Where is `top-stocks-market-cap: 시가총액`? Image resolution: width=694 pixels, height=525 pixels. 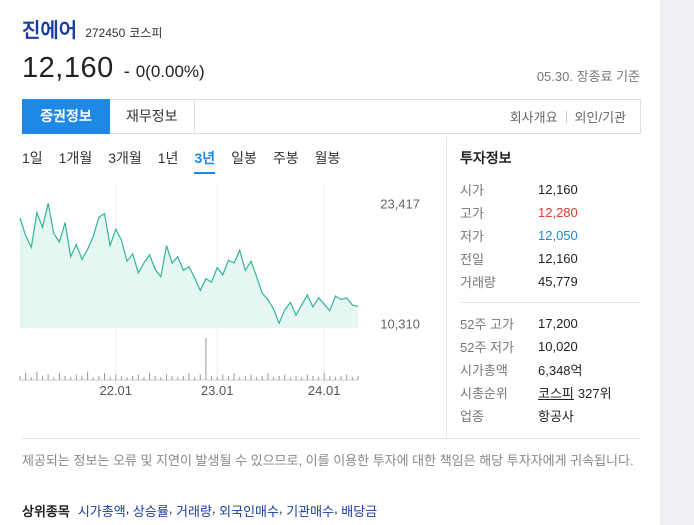
top-stocks-market-cap: 시가총액 is located at coordinates (102, 510).